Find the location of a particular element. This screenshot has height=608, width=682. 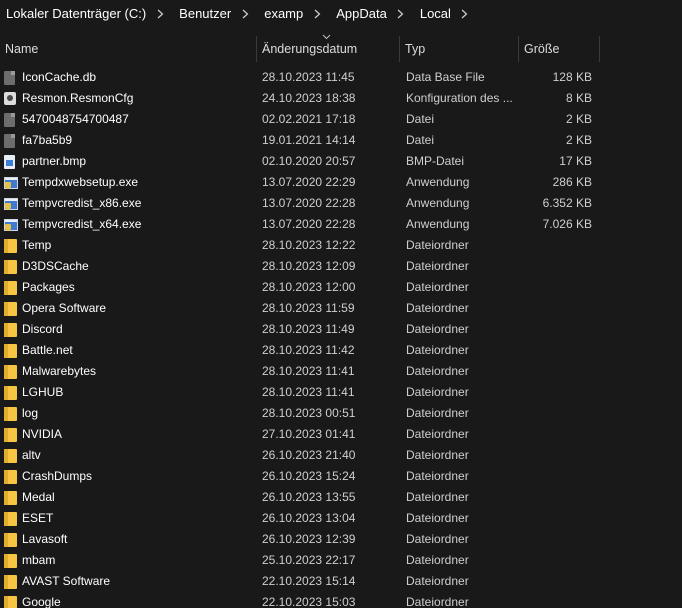

breadcrumb-item-local: Local is located at coordinates (435, 14).